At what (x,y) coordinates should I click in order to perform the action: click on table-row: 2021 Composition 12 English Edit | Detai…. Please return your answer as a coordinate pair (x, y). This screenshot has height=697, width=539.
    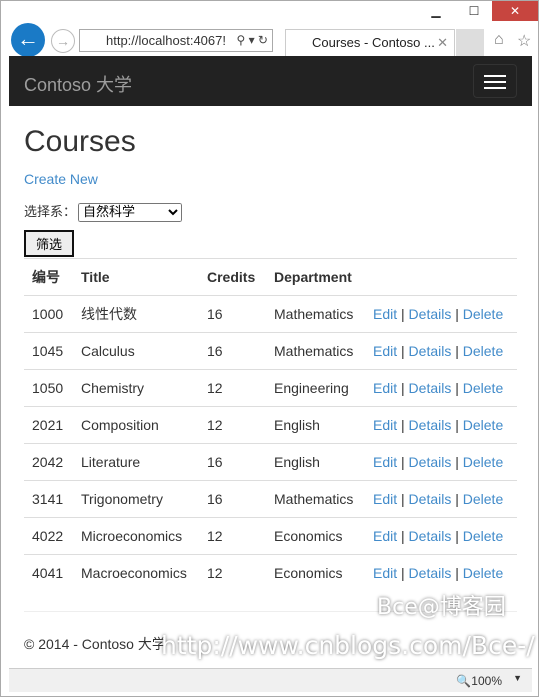
    Looking at the image, I should click on (270, 425).